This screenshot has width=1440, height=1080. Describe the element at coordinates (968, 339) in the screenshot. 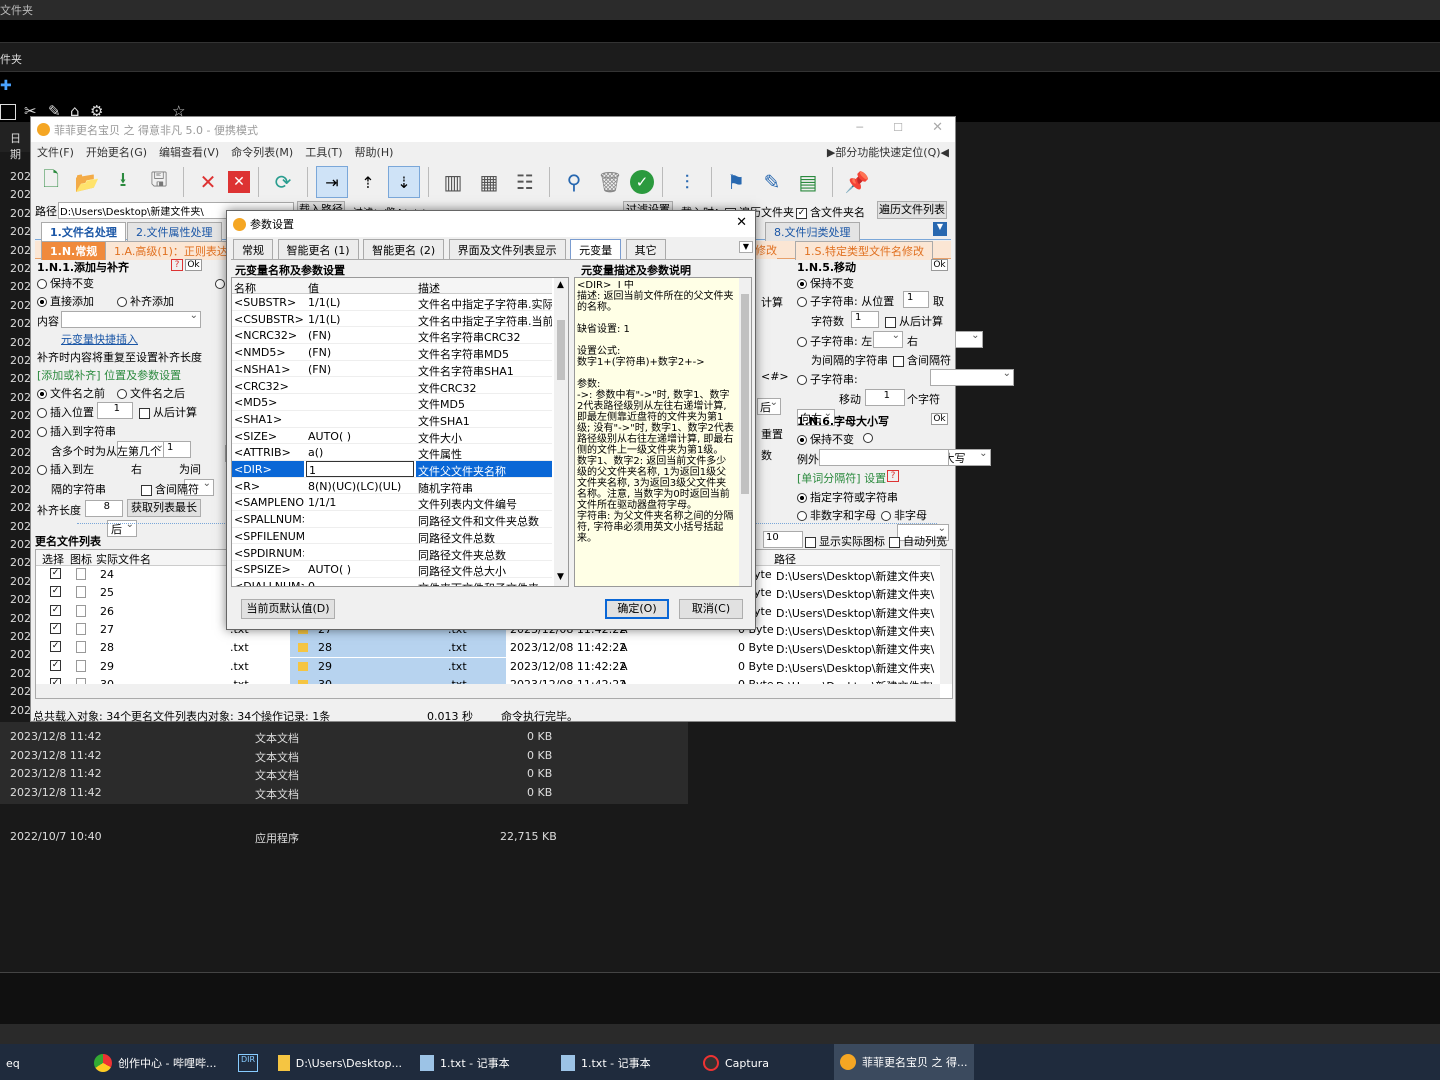

I see `substr-right-select` at that location.